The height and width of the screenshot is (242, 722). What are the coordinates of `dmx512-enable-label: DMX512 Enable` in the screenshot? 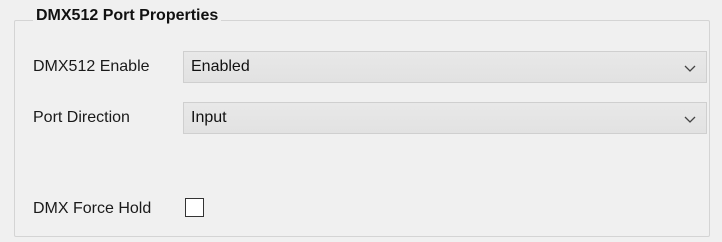 It's located at (91, 66).